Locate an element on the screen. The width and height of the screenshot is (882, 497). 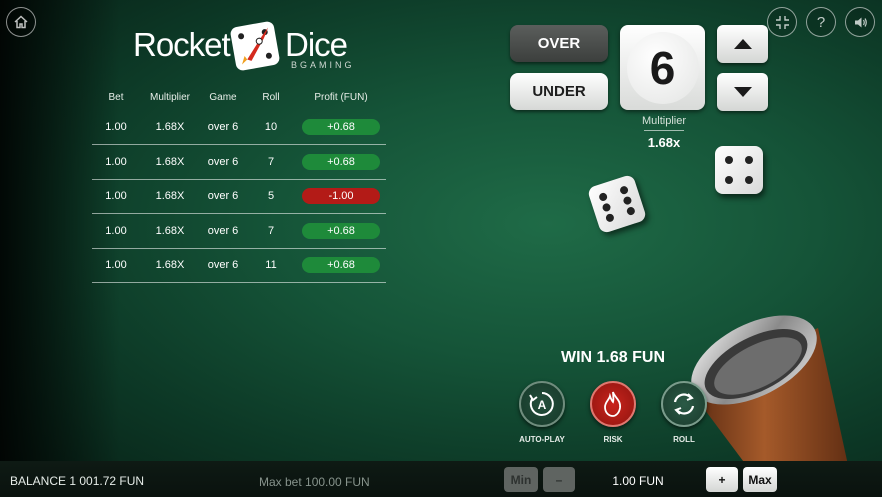
target-number-display: 6 is located at coordinates (662, 67).